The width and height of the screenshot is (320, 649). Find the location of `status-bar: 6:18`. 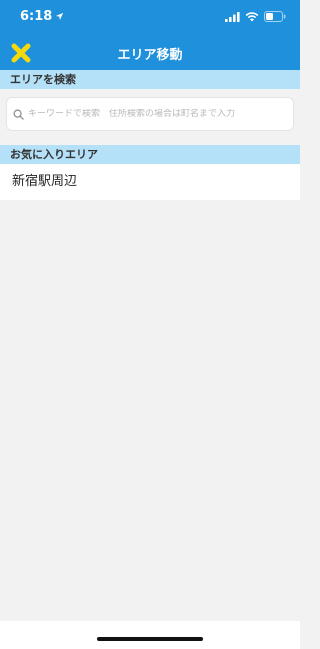

status-bar: 6:18 is located at coordinates (150, 18).